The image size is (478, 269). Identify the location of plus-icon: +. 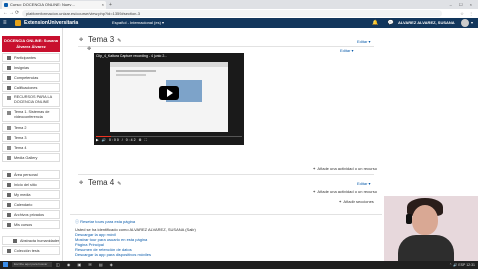
(314, 168).